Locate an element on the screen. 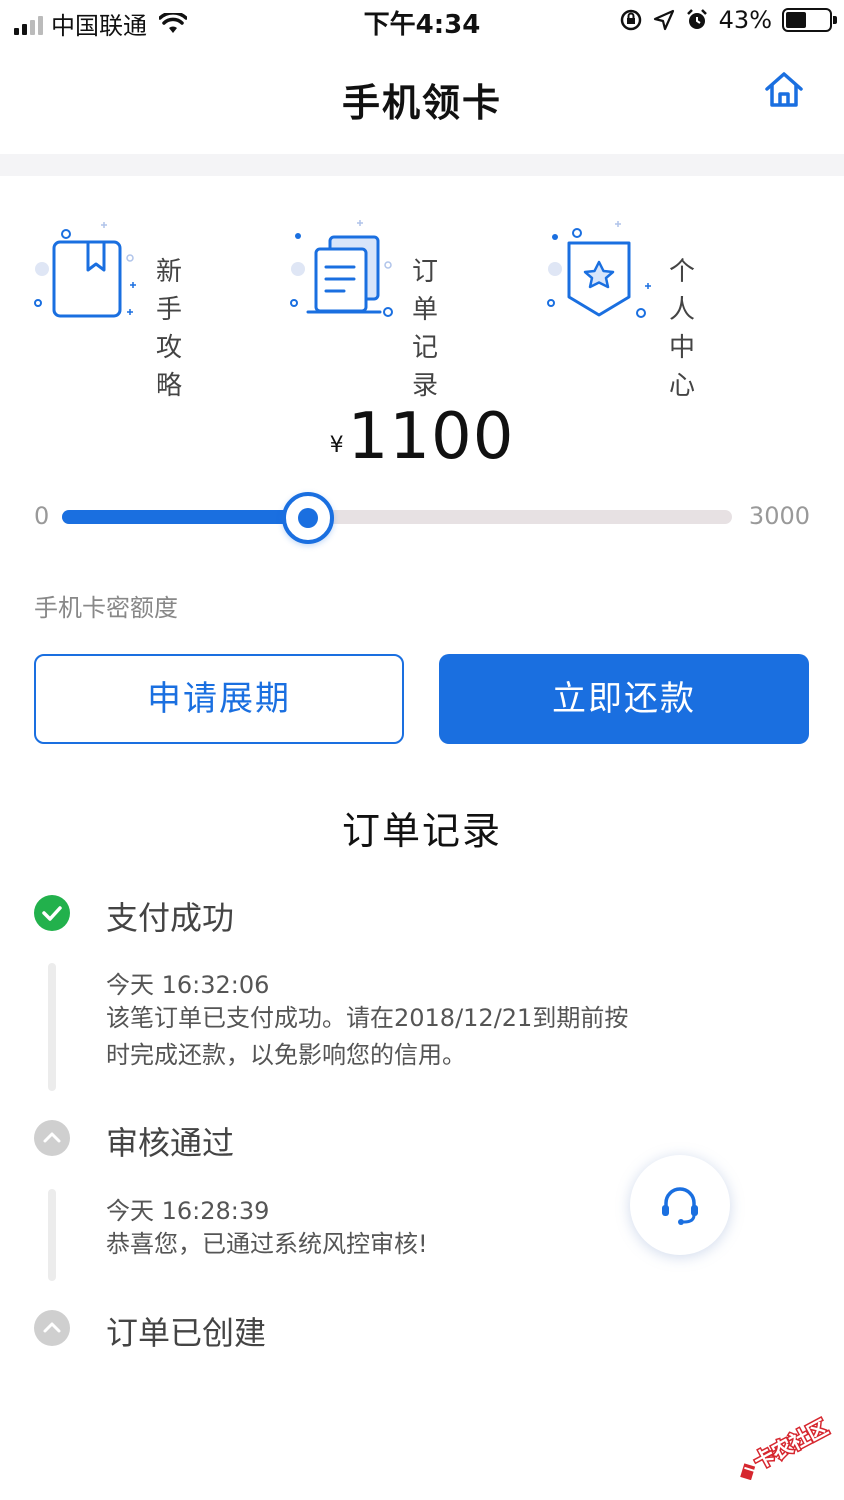 The width and height of the screenshot is (844, 1500). timeline-time: 今天 16:32:06 is located at coordinates (188, 985).